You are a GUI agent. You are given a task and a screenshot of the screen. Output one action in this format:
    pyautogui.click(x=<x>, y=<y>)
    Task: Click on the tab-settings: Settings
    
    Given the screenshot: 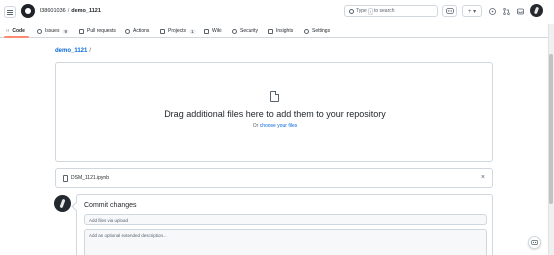 What is the action you would take?
    pyautogui.click(x=317, y=31)
    